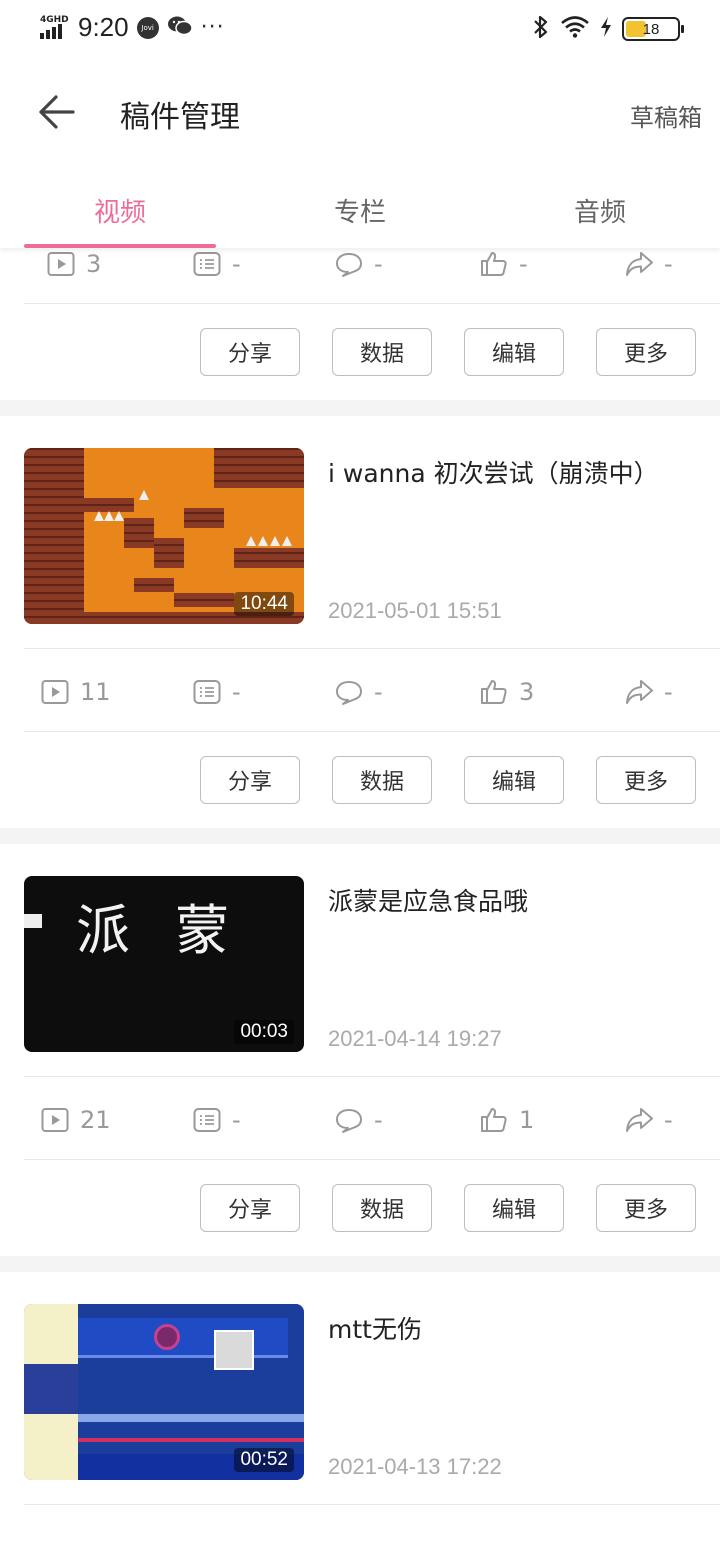  What do you see at coordinates (375, 1328) in the screenshot?
I see `video-title: mtt无伤` at bounding box center [375, 1328].